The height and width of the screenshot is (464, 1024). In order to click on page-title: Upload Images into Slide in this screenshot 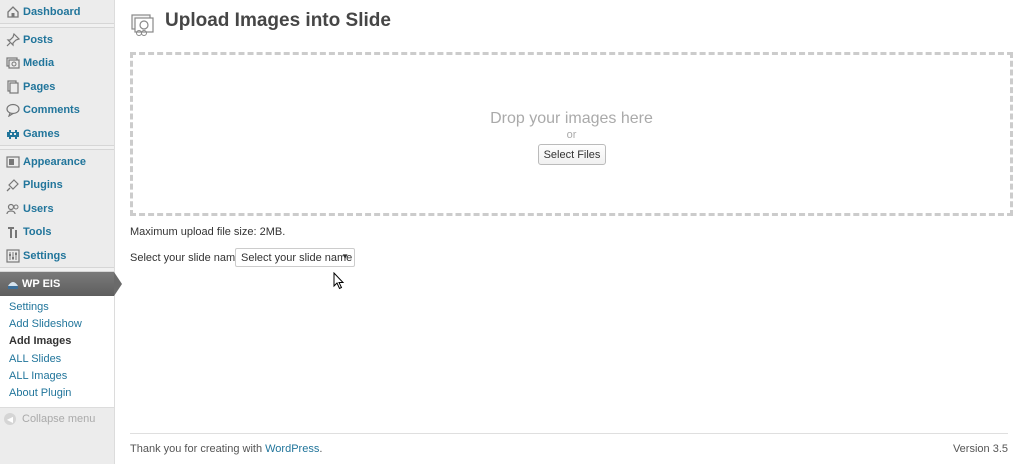, I will do `click(278, 20)`.